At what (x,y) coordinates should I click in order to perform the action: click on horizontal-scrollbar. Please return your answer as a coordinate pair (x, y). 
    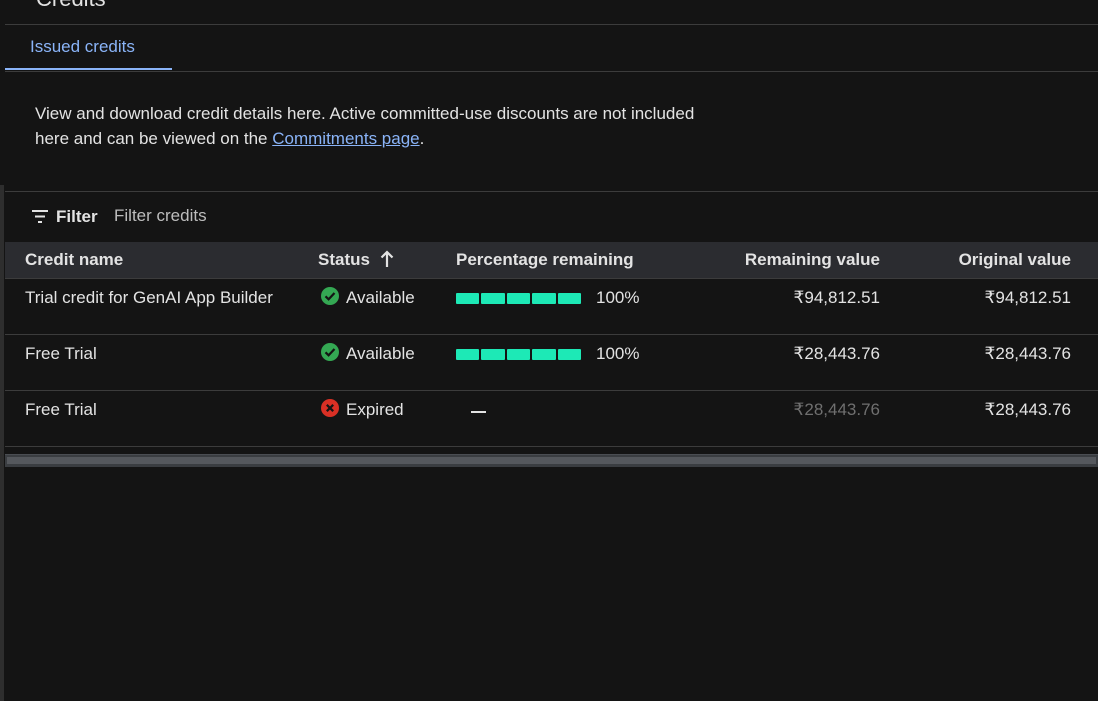
    Looking at the image, I should click on (551, 460).